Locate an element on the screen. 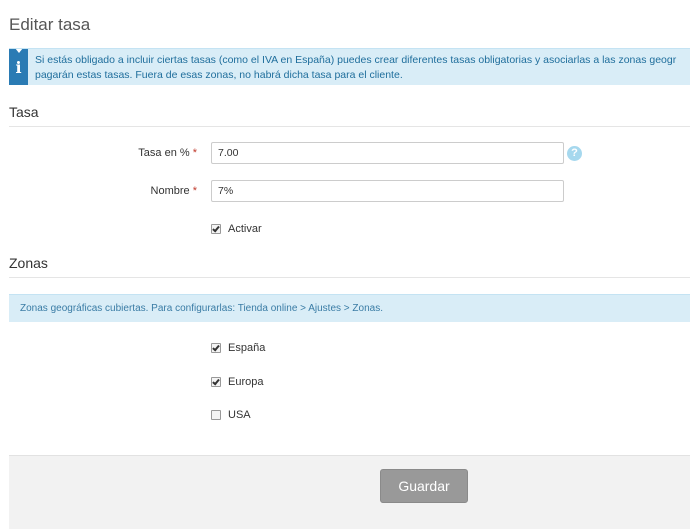  rate-label-text: Tasa en % is located at coordinates (164, 153).